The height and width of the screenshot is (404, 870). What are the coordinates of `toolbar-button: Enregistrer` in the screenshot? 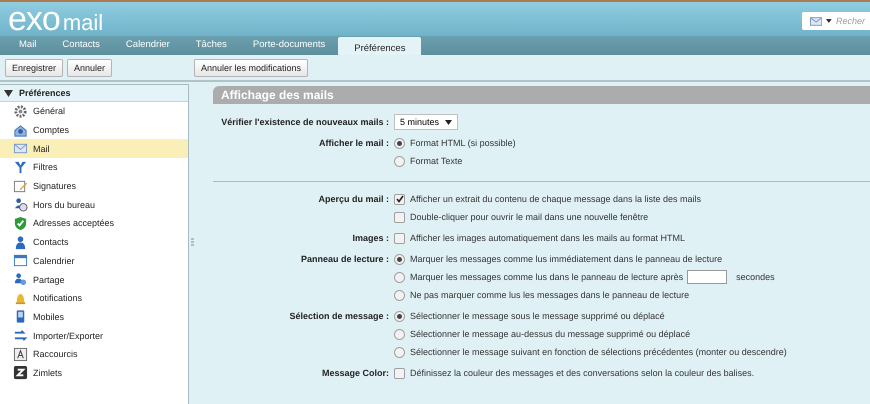 It's located at (34, 67).